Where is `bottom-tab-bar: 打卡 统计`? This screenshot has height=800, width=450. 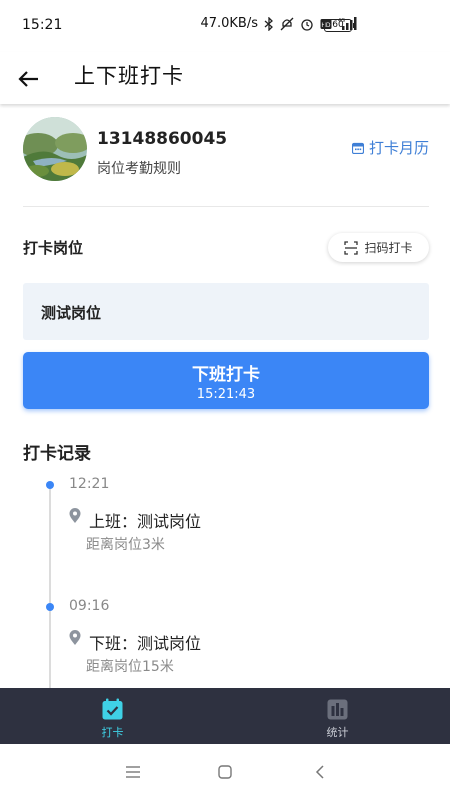
bottom-tab-bar: 打卡 统计 is located at coordinates (225, 716).